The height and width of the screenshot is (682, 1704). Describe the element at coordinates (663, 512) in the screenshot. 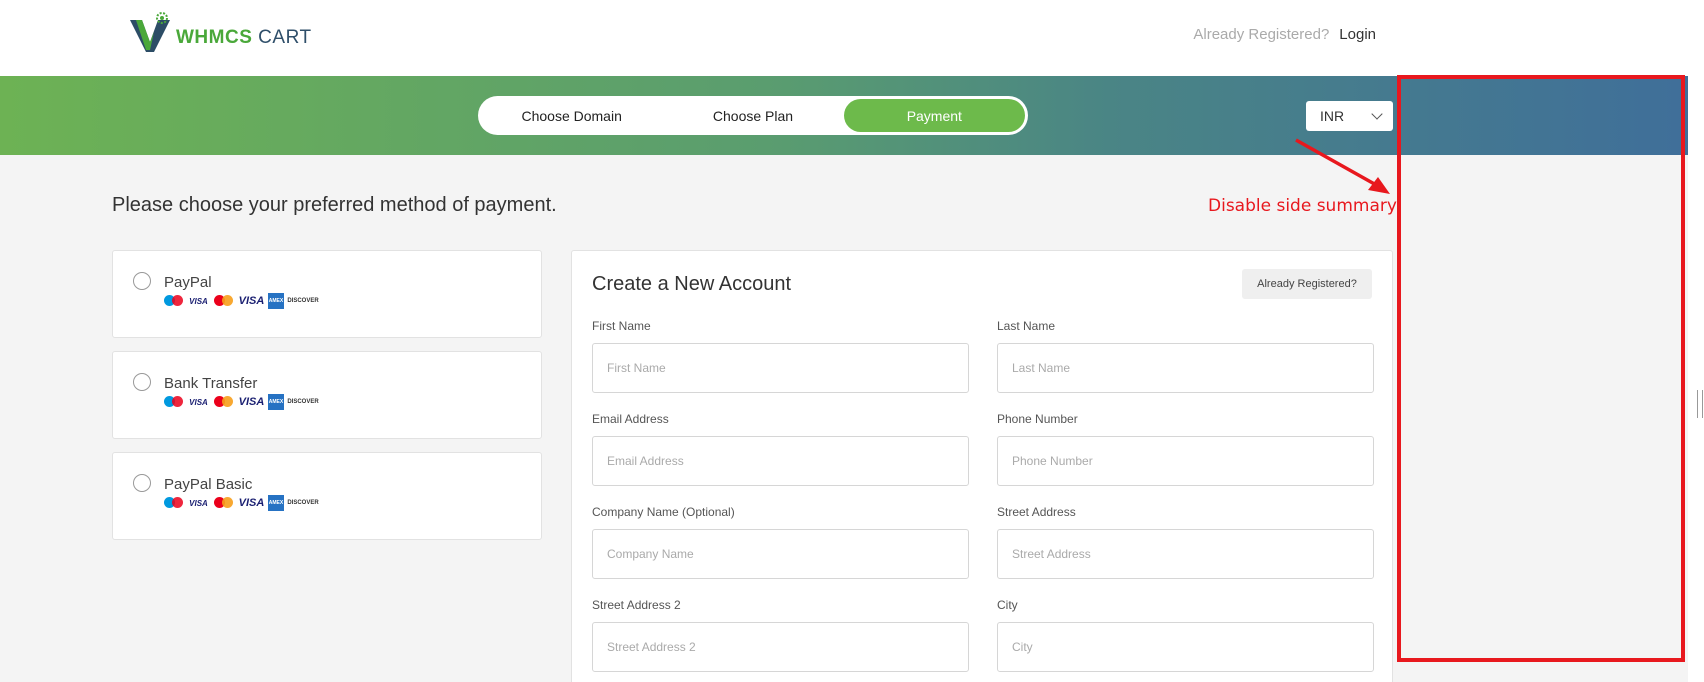

I see `company-label: Company Name (Optional)` at that location.